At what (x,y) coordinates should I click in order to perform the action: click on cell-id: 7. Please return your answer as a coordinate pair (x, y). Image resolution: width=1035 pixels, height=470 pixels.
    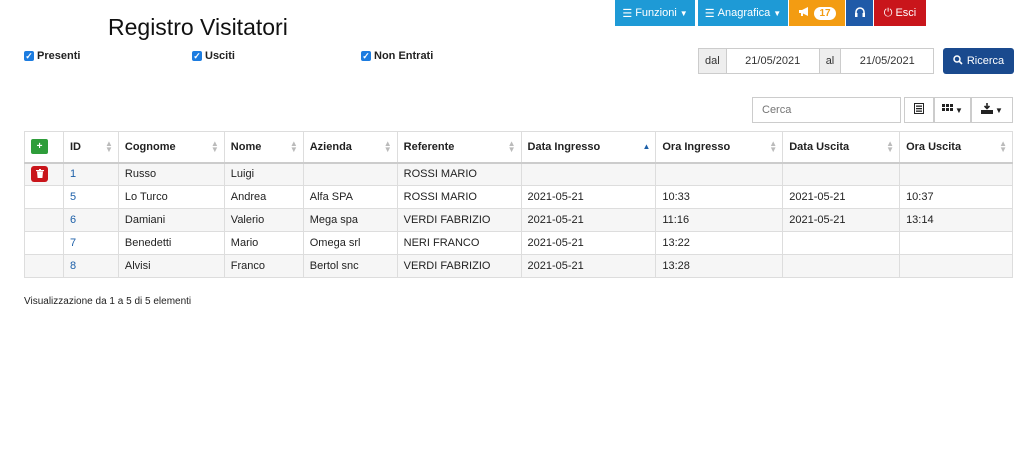
    Looking at the image, I should click on (90, 243).